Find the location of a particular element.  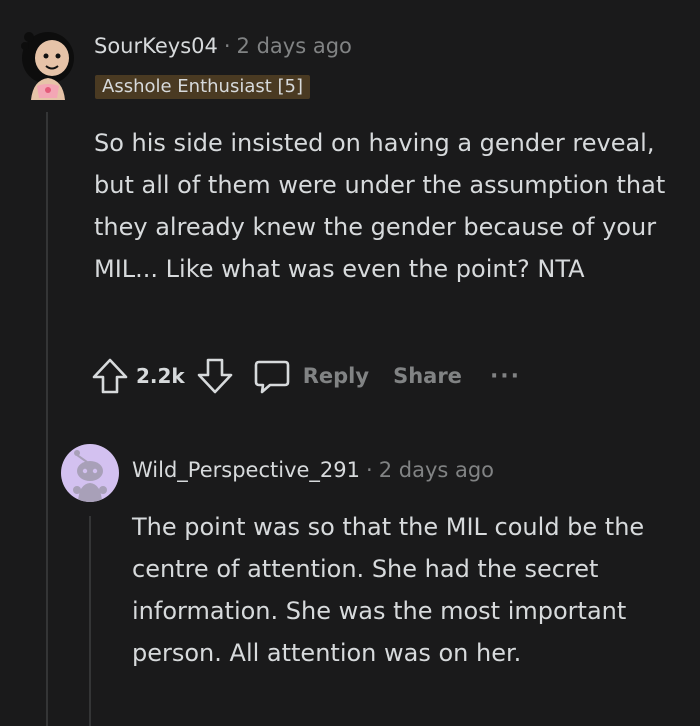

username: SourKeys04 is located at coordinates (156, 46).